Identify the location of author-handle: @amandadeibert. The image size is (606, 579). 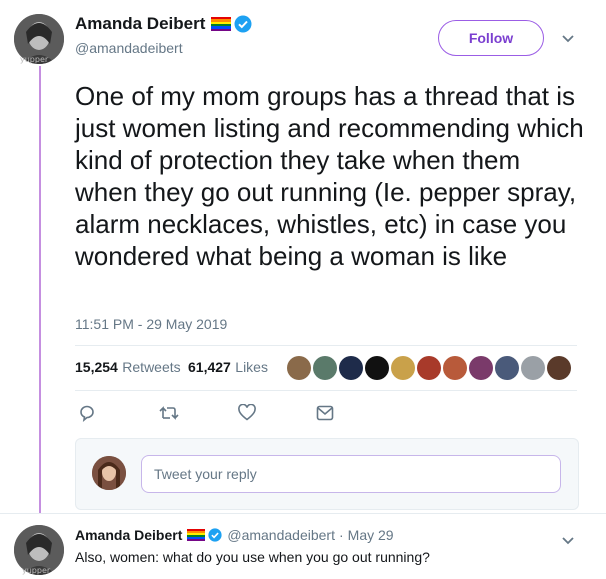
(129, 48).